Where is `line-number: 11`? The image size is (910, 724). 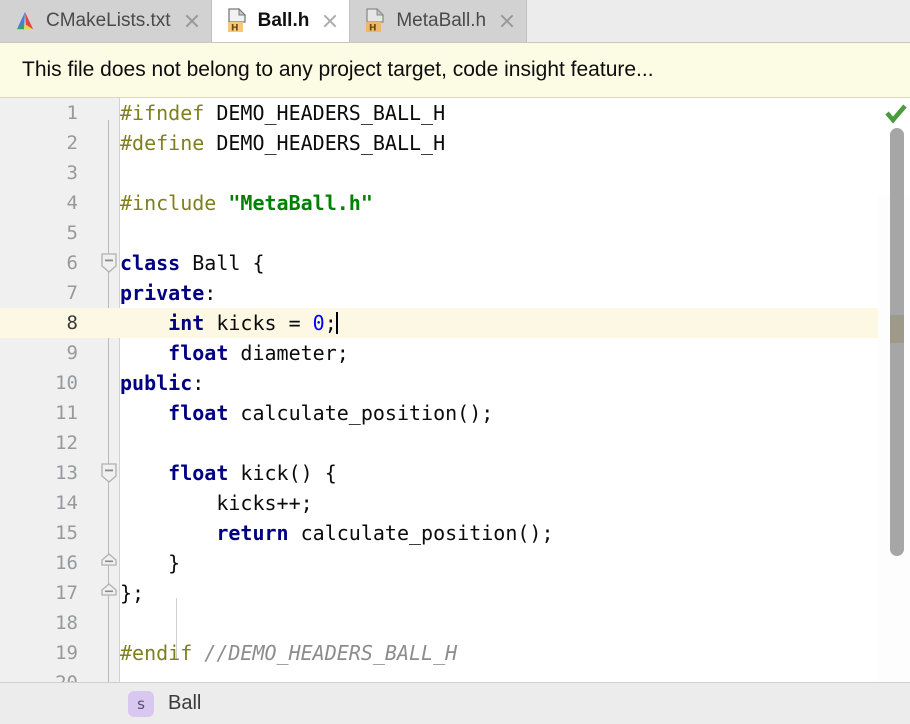
line-number: 11 is located at coordinates (66, 413).